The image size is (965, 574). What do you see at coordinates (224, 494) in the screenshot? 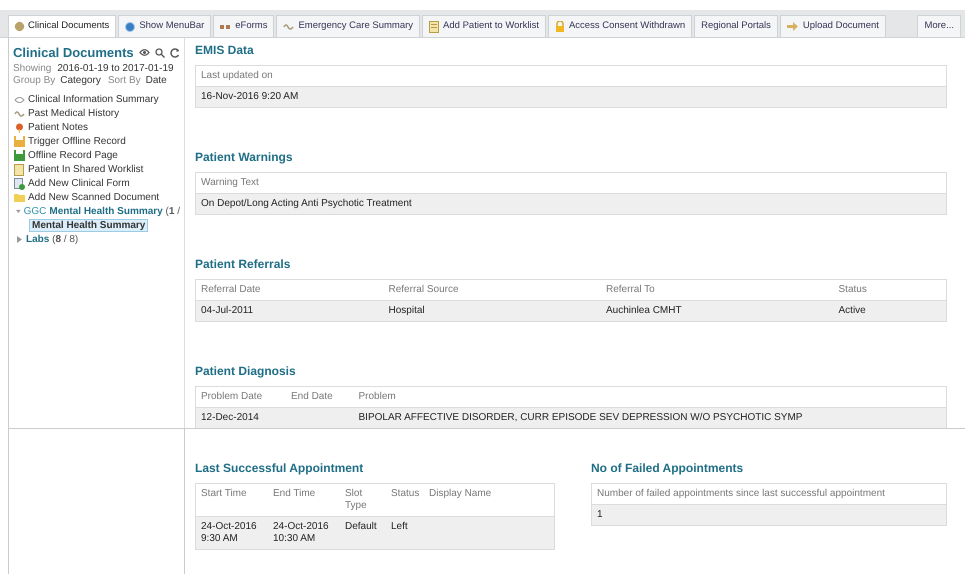
I see `column-header: Start Time` at bounding box center [224, 494].